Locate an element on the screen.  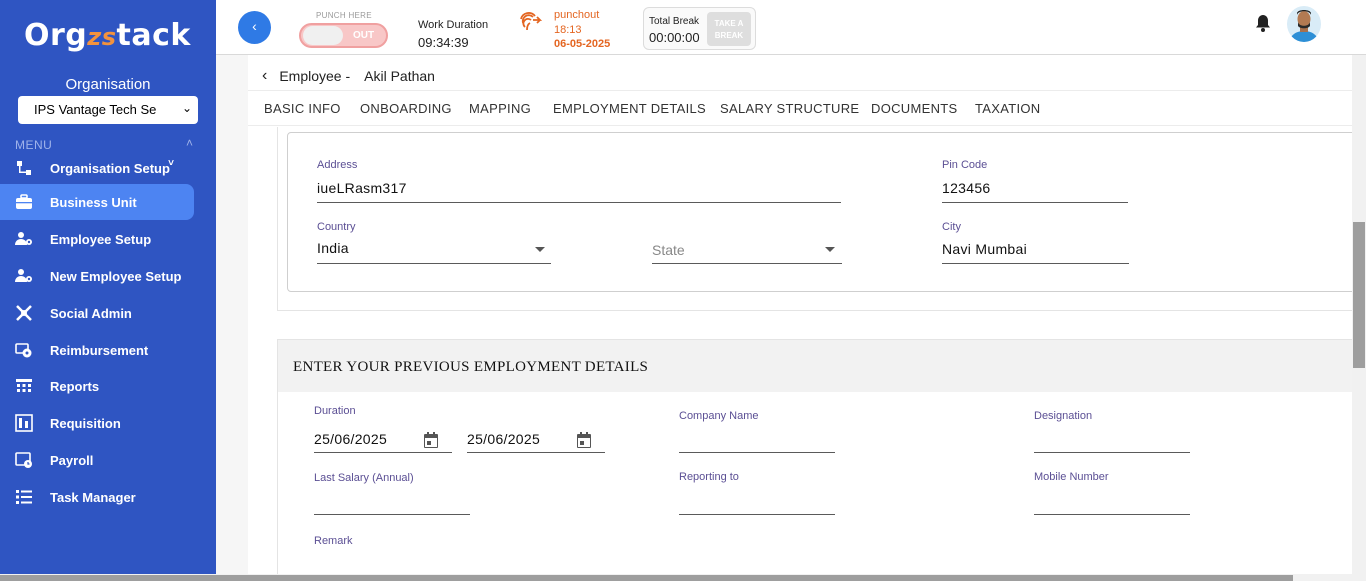
requisition-icon is located at coordinates (24, 423).